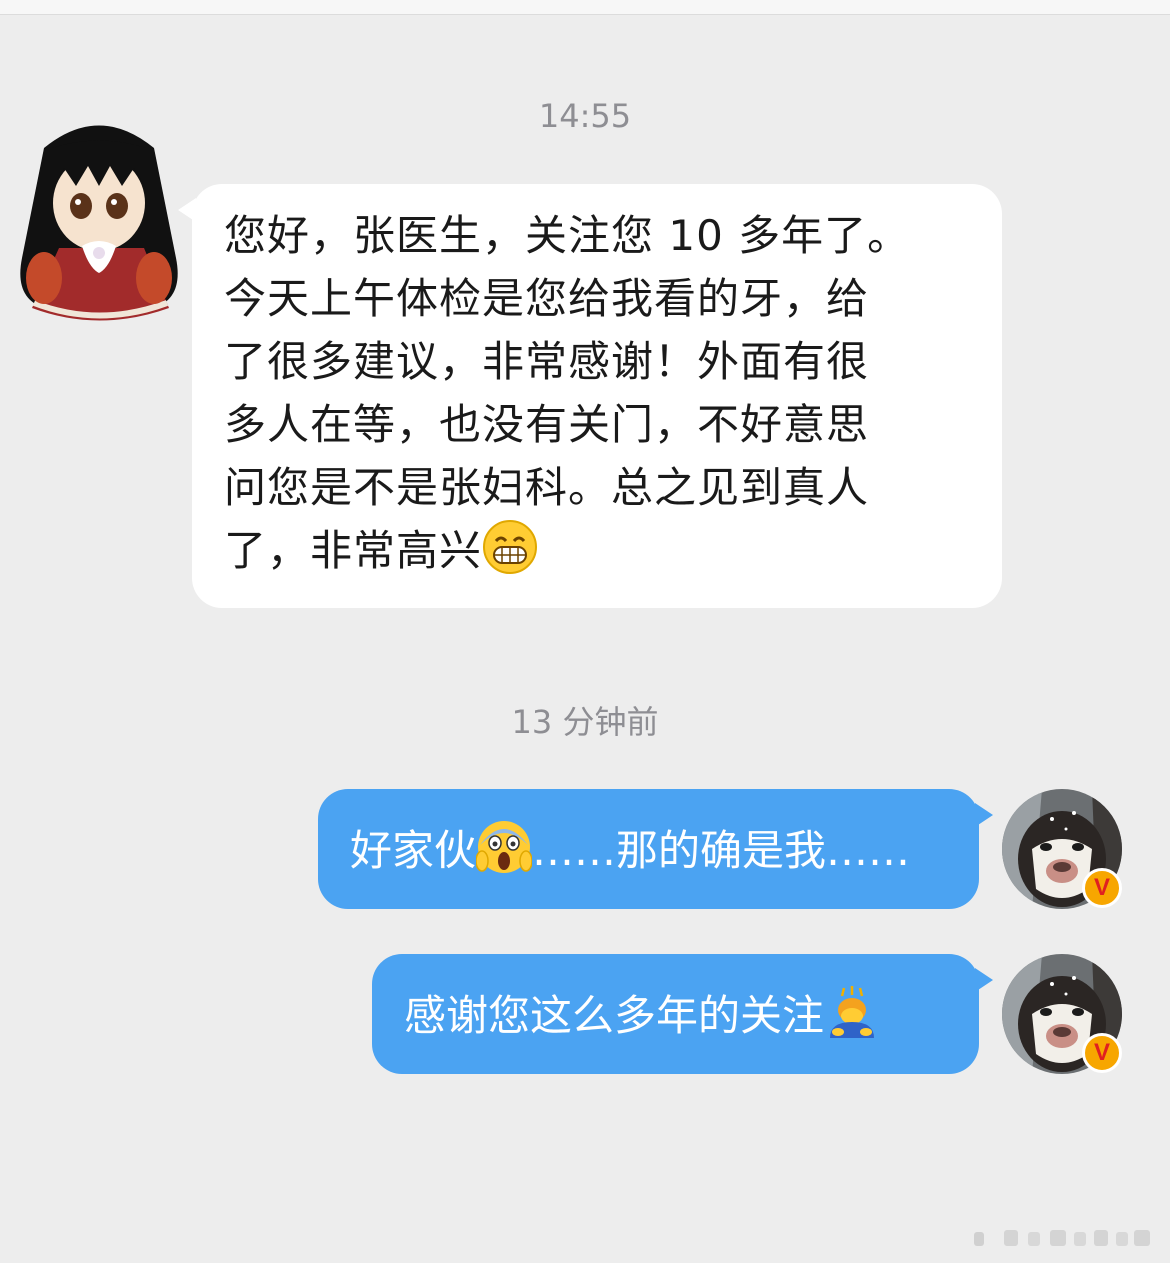 This screenshot has width=1170, height=1263. I want to click on message-text: 好家伙, so click(413, 850).